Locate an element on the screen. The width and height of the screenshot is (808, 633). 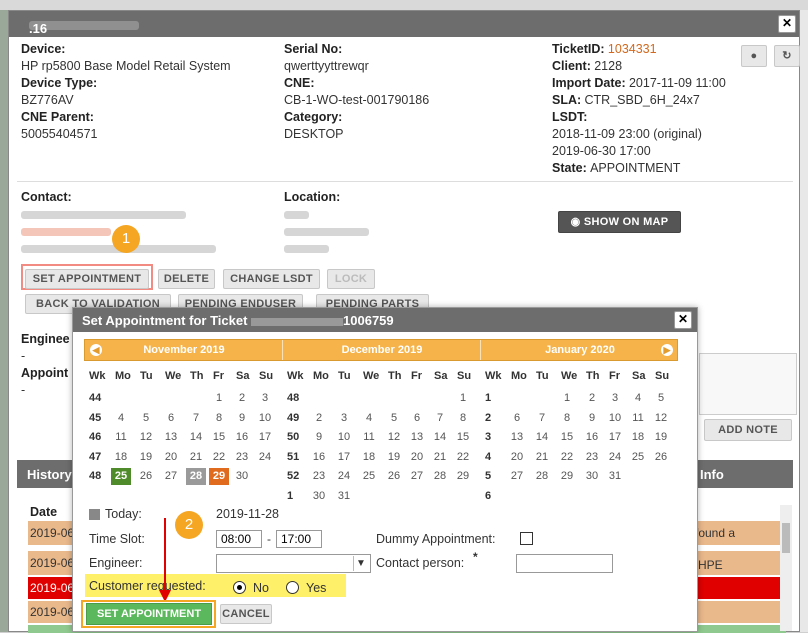
show-on-map-button: ◉ SHOW ON MAP is located at coordinates (619, 222).